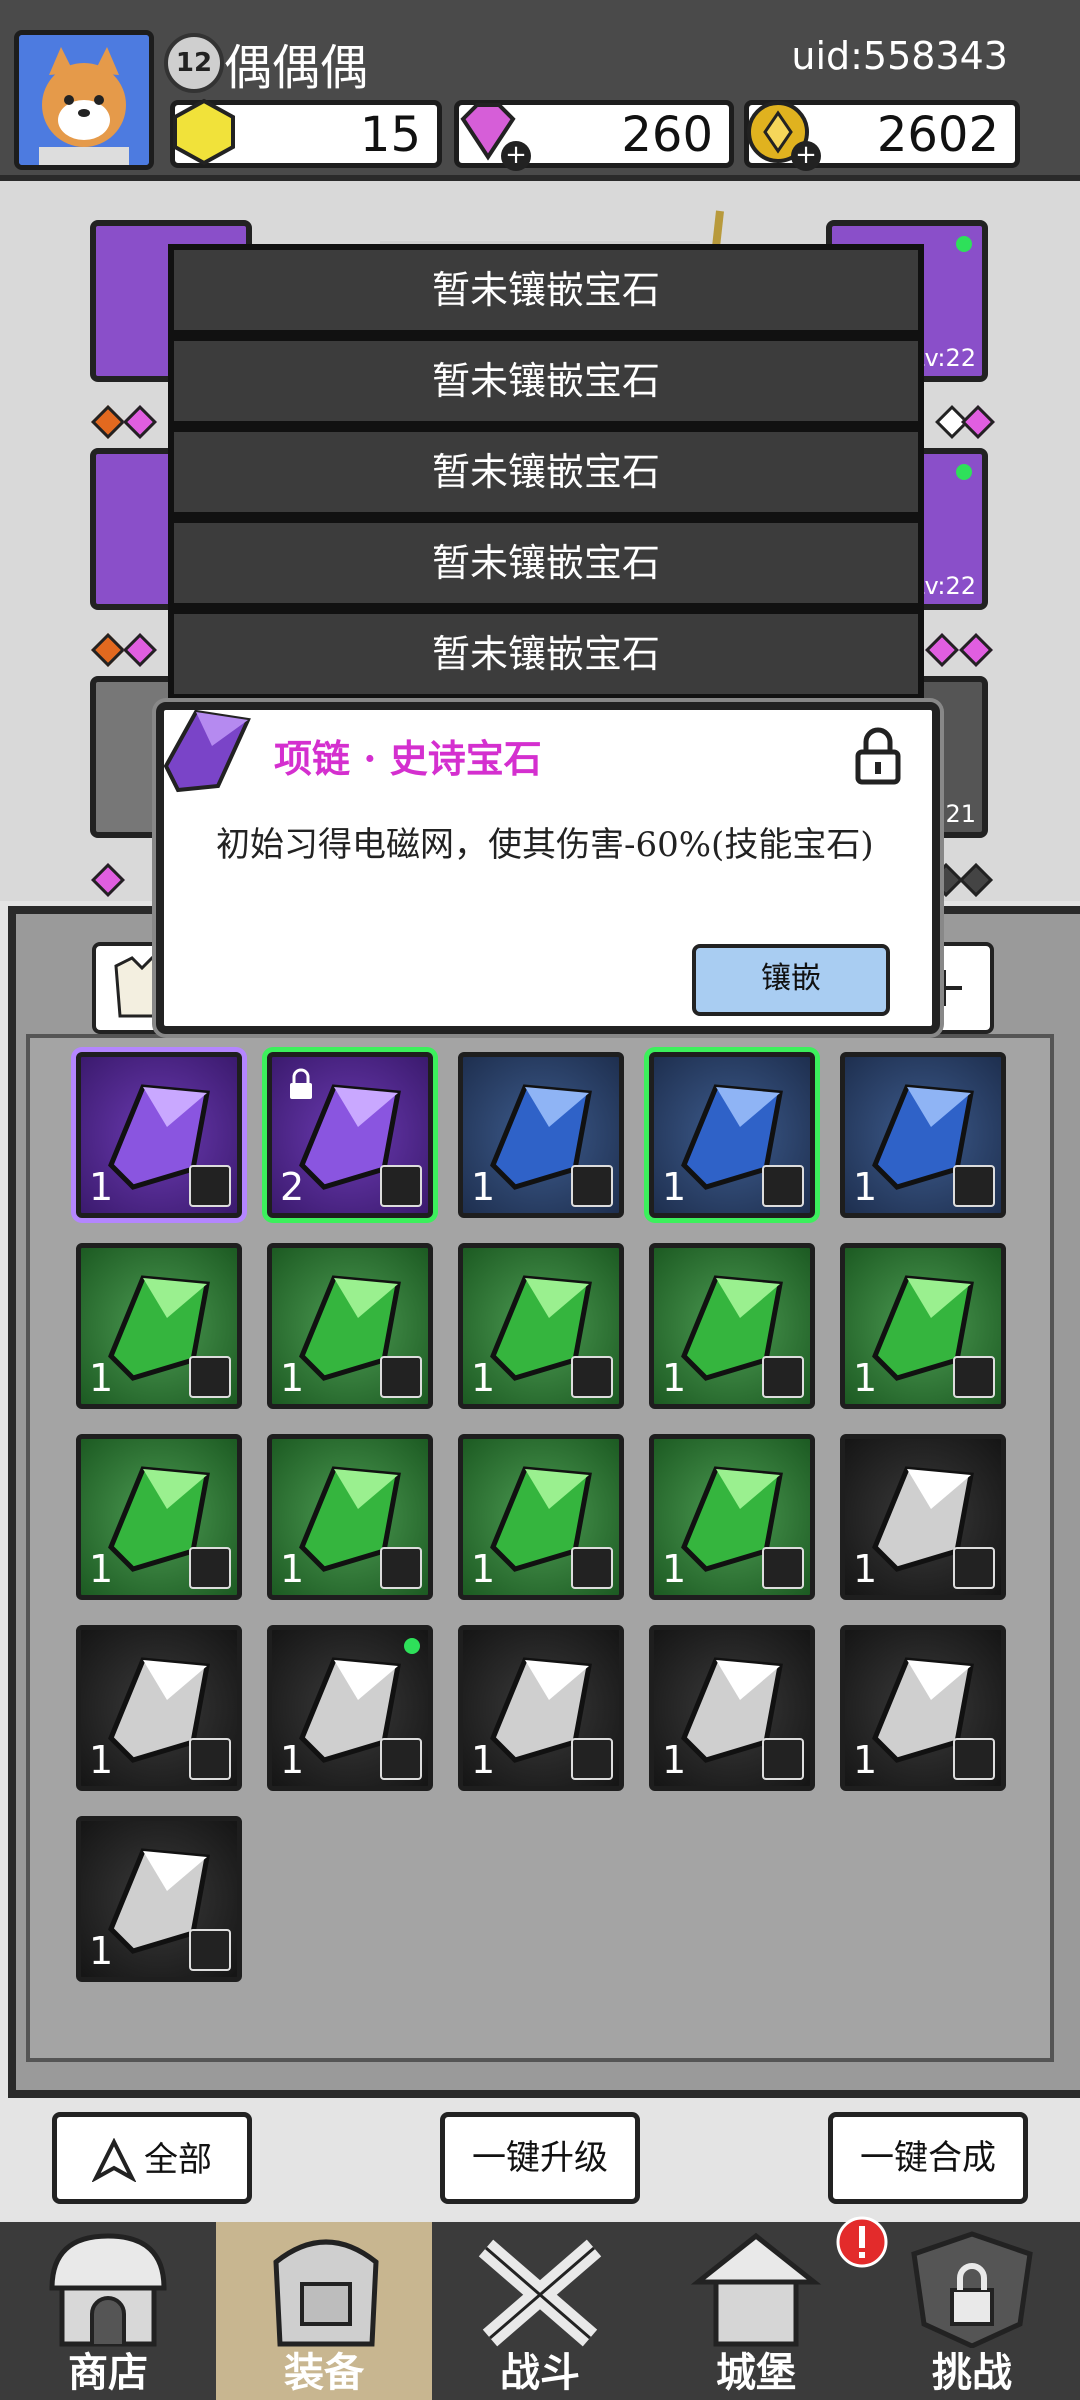  What do you see at coordinates (548, 868) in the screenshot?
I see `gem-detail-popup: 项链 · 史诗宝石 初始习得电磁网，使其伤害-60%(技能宝石) 镶嵌` at bounding box center [548, 868].